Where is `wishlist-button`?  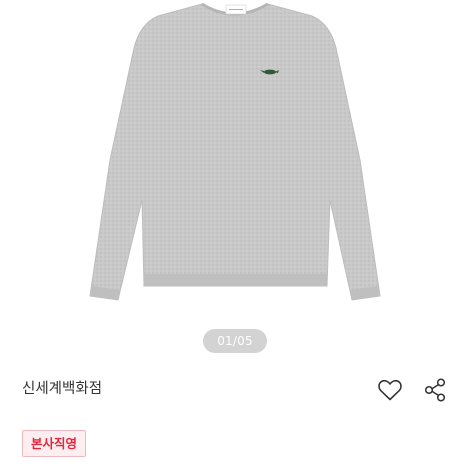 wishlist-button is located at coordinates (390, 390).